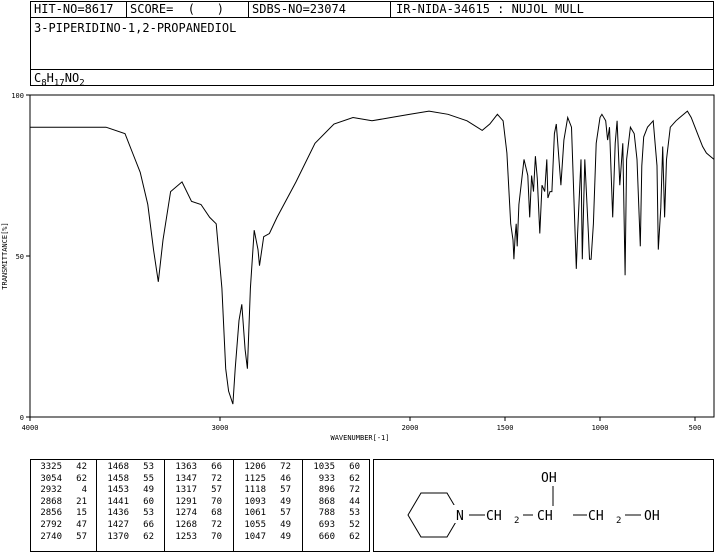 The width and height of the screenshot is (715, 553). Describe the element at coordinates (410, 428) in the screenshot. I see `x-tick-label: 2000` at that location.